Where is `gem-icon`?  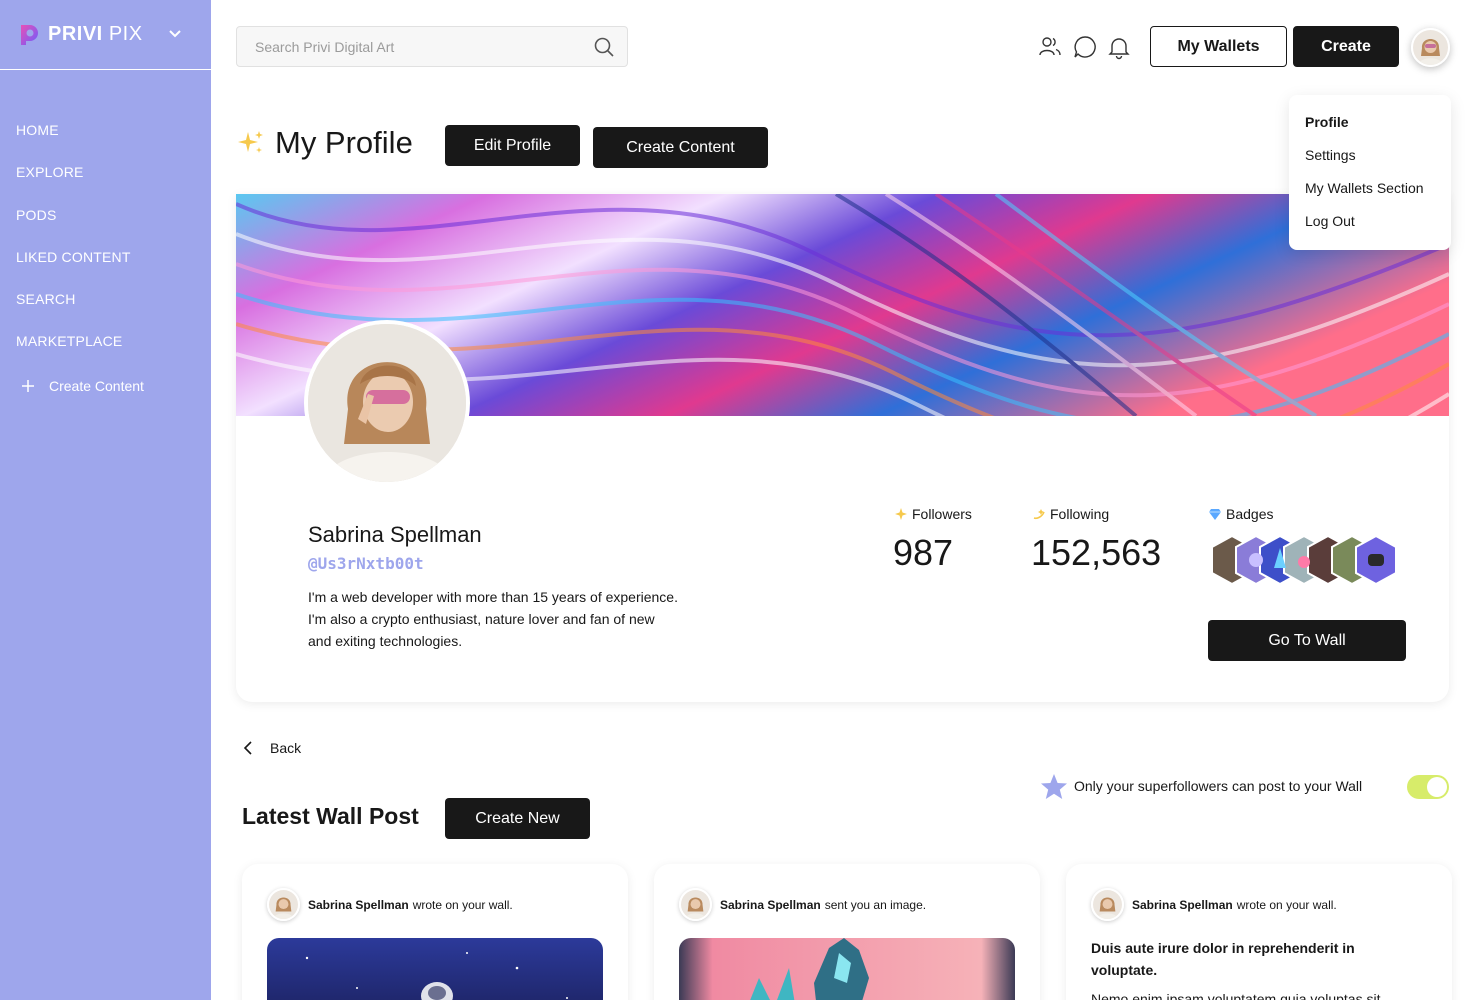 gem-icon is located at coordinates (1215, 514).